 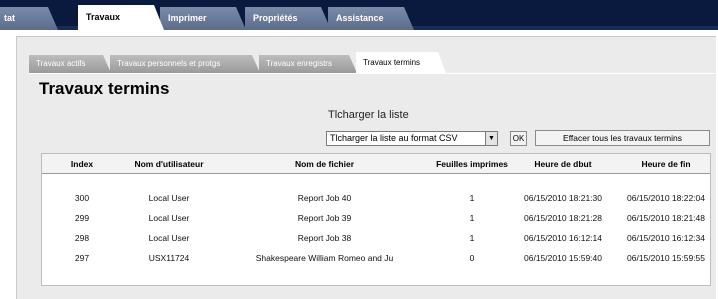 What do you see at coordinates (563, 218) in the screenshot?
I see `cell-start-time: 06/15/2010 18:21:28` at bounding box center [563, 218].